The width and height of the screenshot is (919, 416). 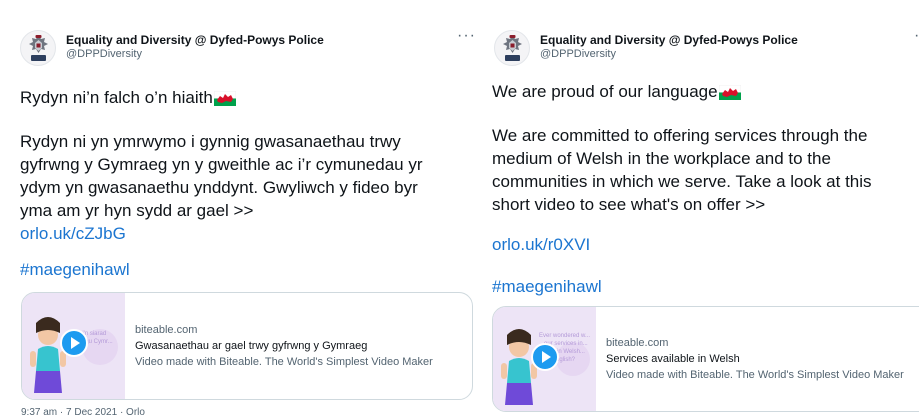 What do you see at coordinates (83, 411) in the screenshot?
I see `tweet-timestamp: 9:37 am · 7 Dec 2021 · Orlo` at bounding box center [83, 411].